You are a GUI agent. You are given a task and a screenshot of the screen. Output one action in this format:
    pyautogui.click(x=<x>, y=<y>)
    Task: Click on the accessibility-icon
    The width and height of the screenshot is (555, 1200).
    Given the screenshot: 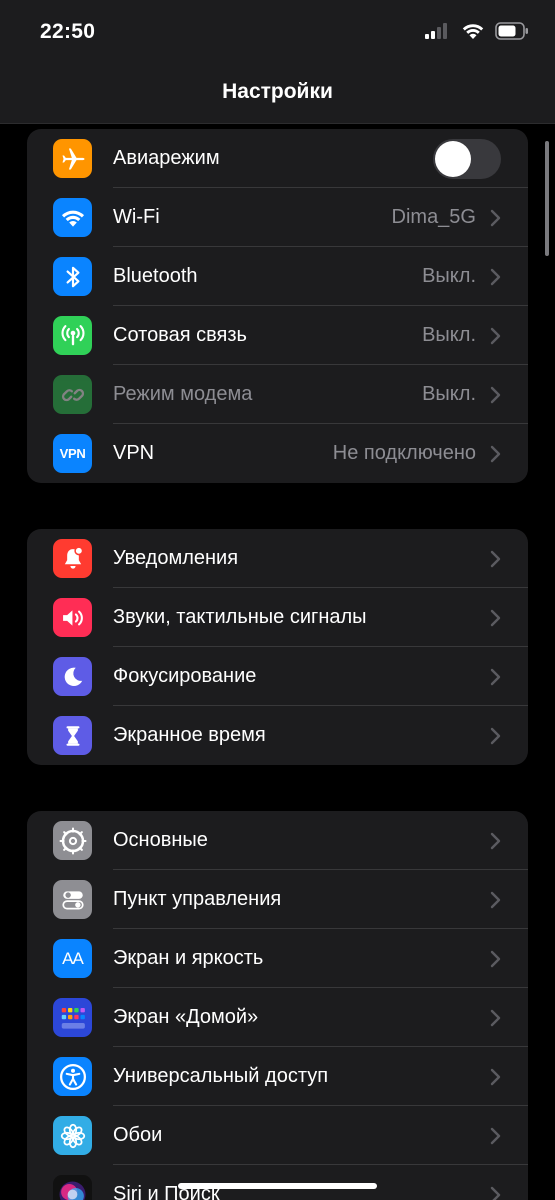 What is the action you would take?
    pyautogui.click(x=72, y=1076)
    